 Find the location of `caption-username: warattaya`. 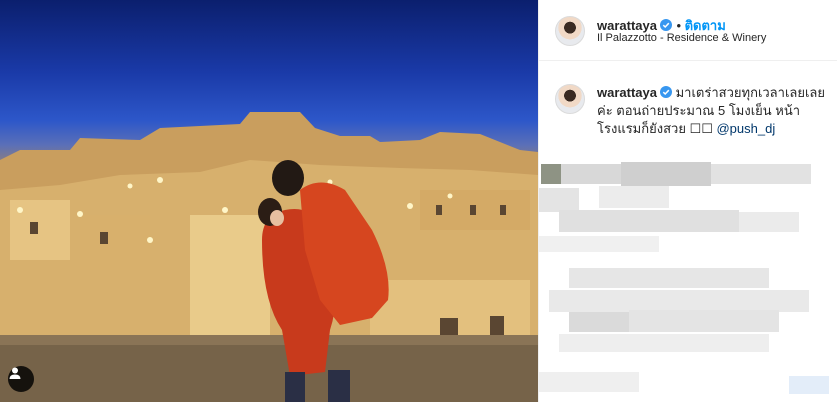

caption-username: warattaya is located at coordinates (627, 92).